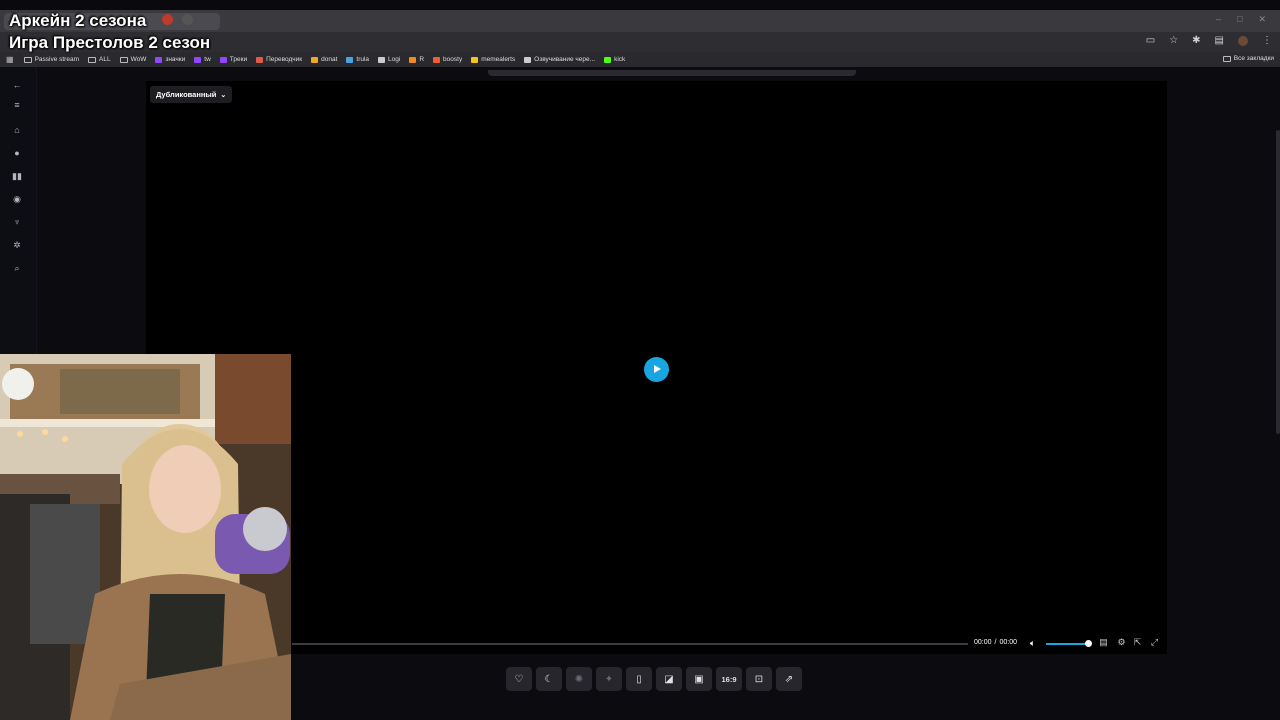 Image resolution: width=1280 pixels, height=720 pixels. Describe the element at coordinates (1243, 40) in the screenshot. I see `avatar` at that location.